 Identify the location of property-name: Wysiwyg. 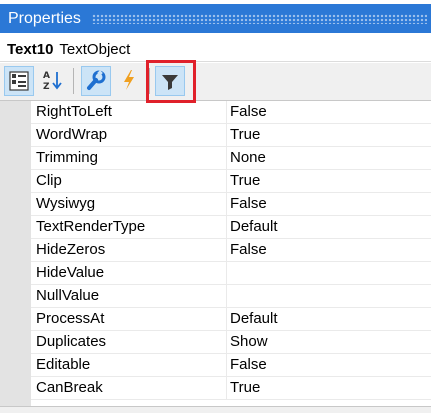
(66, 203).